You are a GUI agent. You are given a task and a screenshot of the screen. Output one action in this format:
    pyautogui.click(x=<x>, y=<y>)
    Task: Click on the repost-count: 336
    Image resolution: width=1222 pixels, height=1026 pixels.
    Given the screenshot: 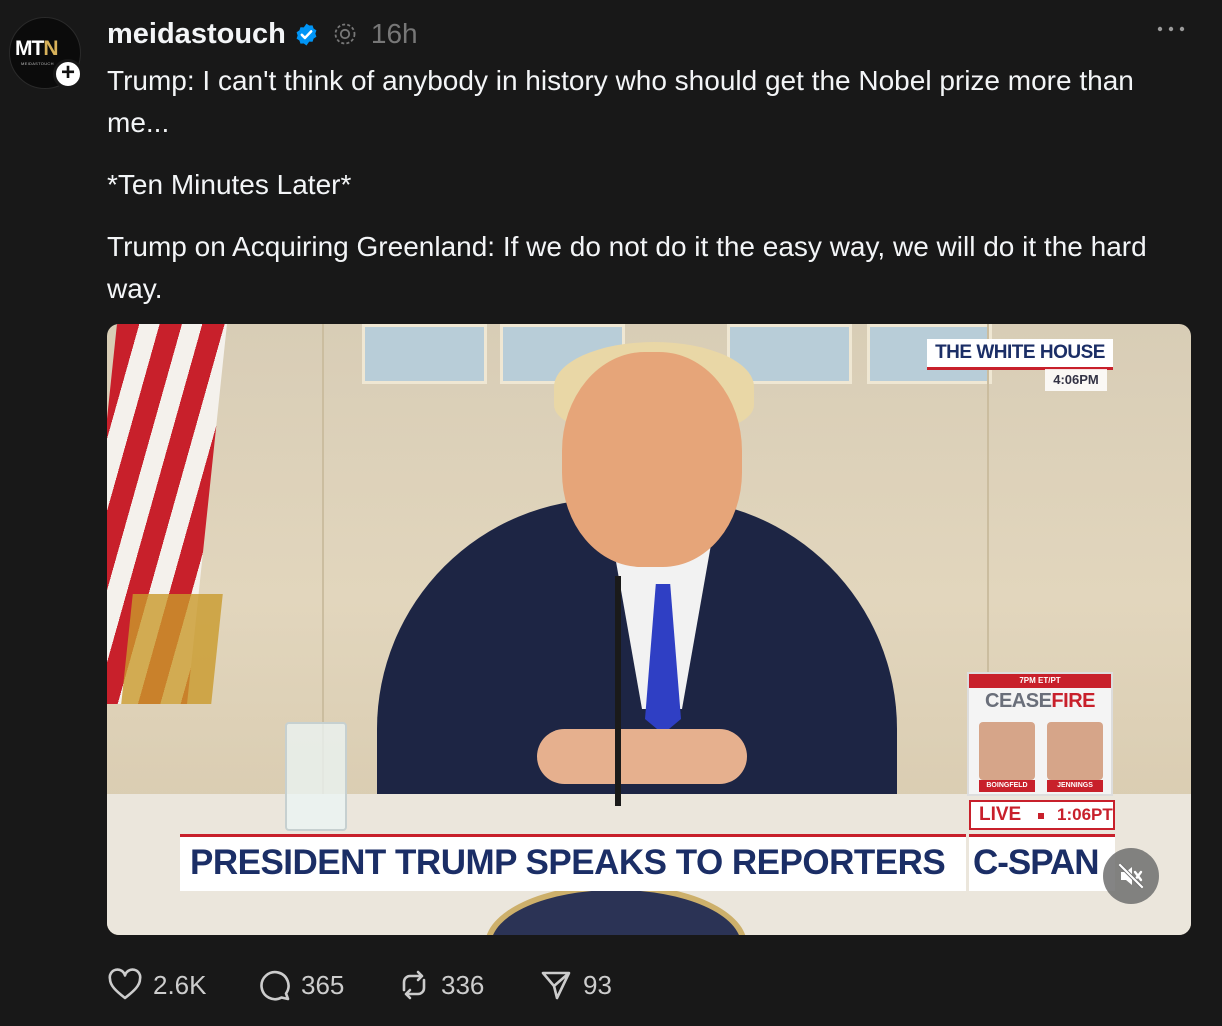 What is the action you would take?
    pyautogui.click(x=463, y=984)
    